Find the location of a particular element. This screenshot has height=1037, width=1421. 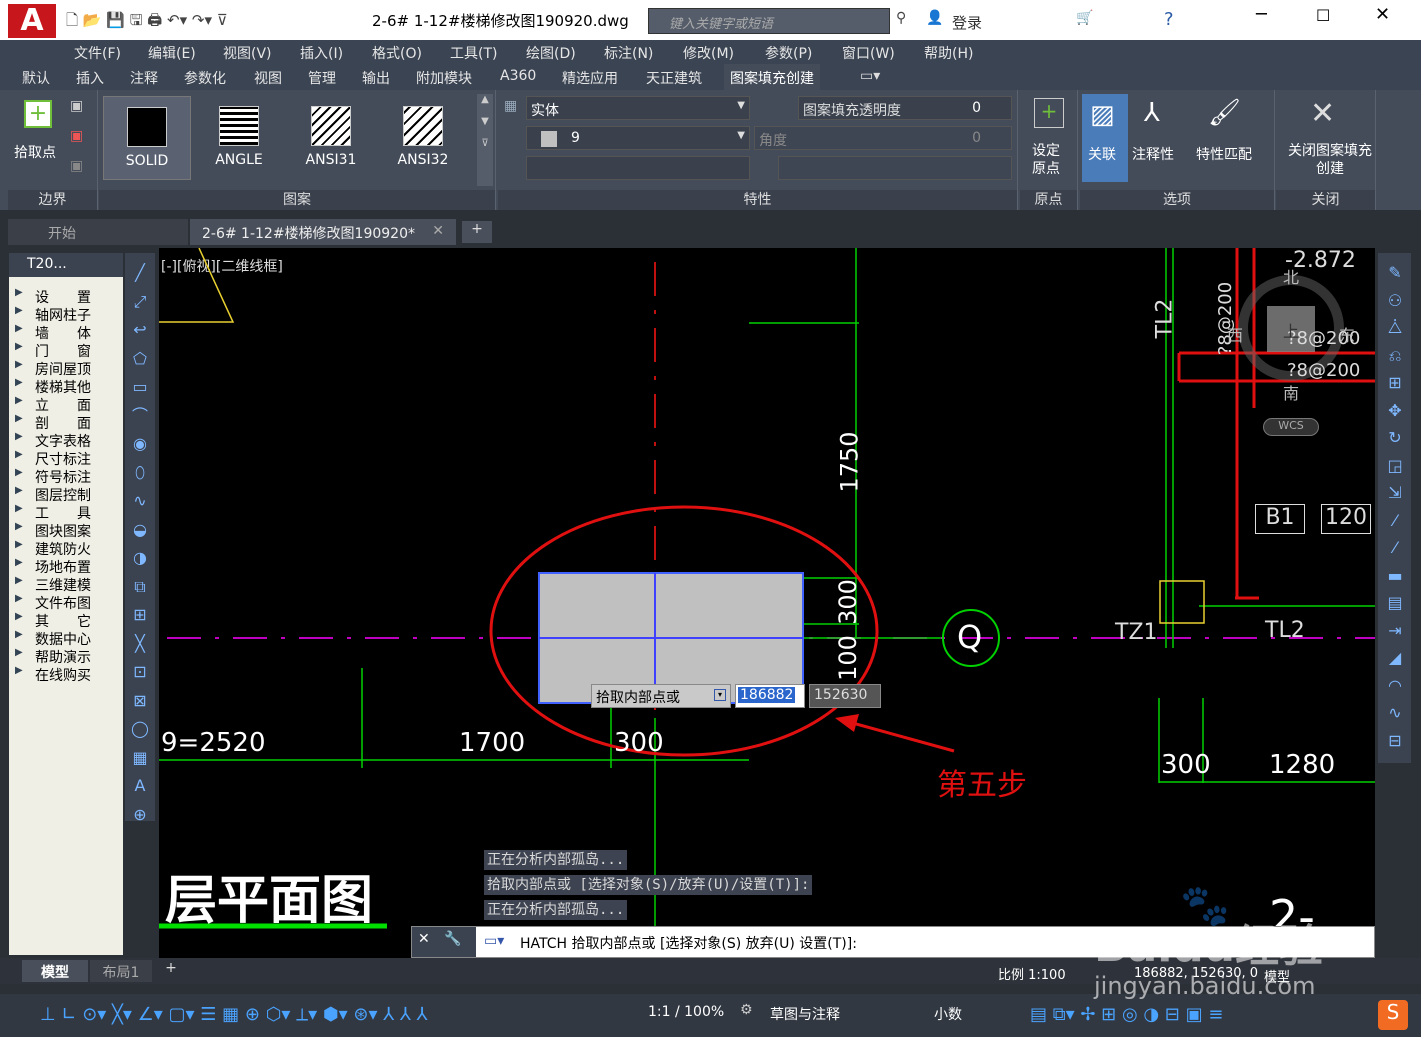

tab-featured-apps: 精选应用 is located at coordinates (590, 78).